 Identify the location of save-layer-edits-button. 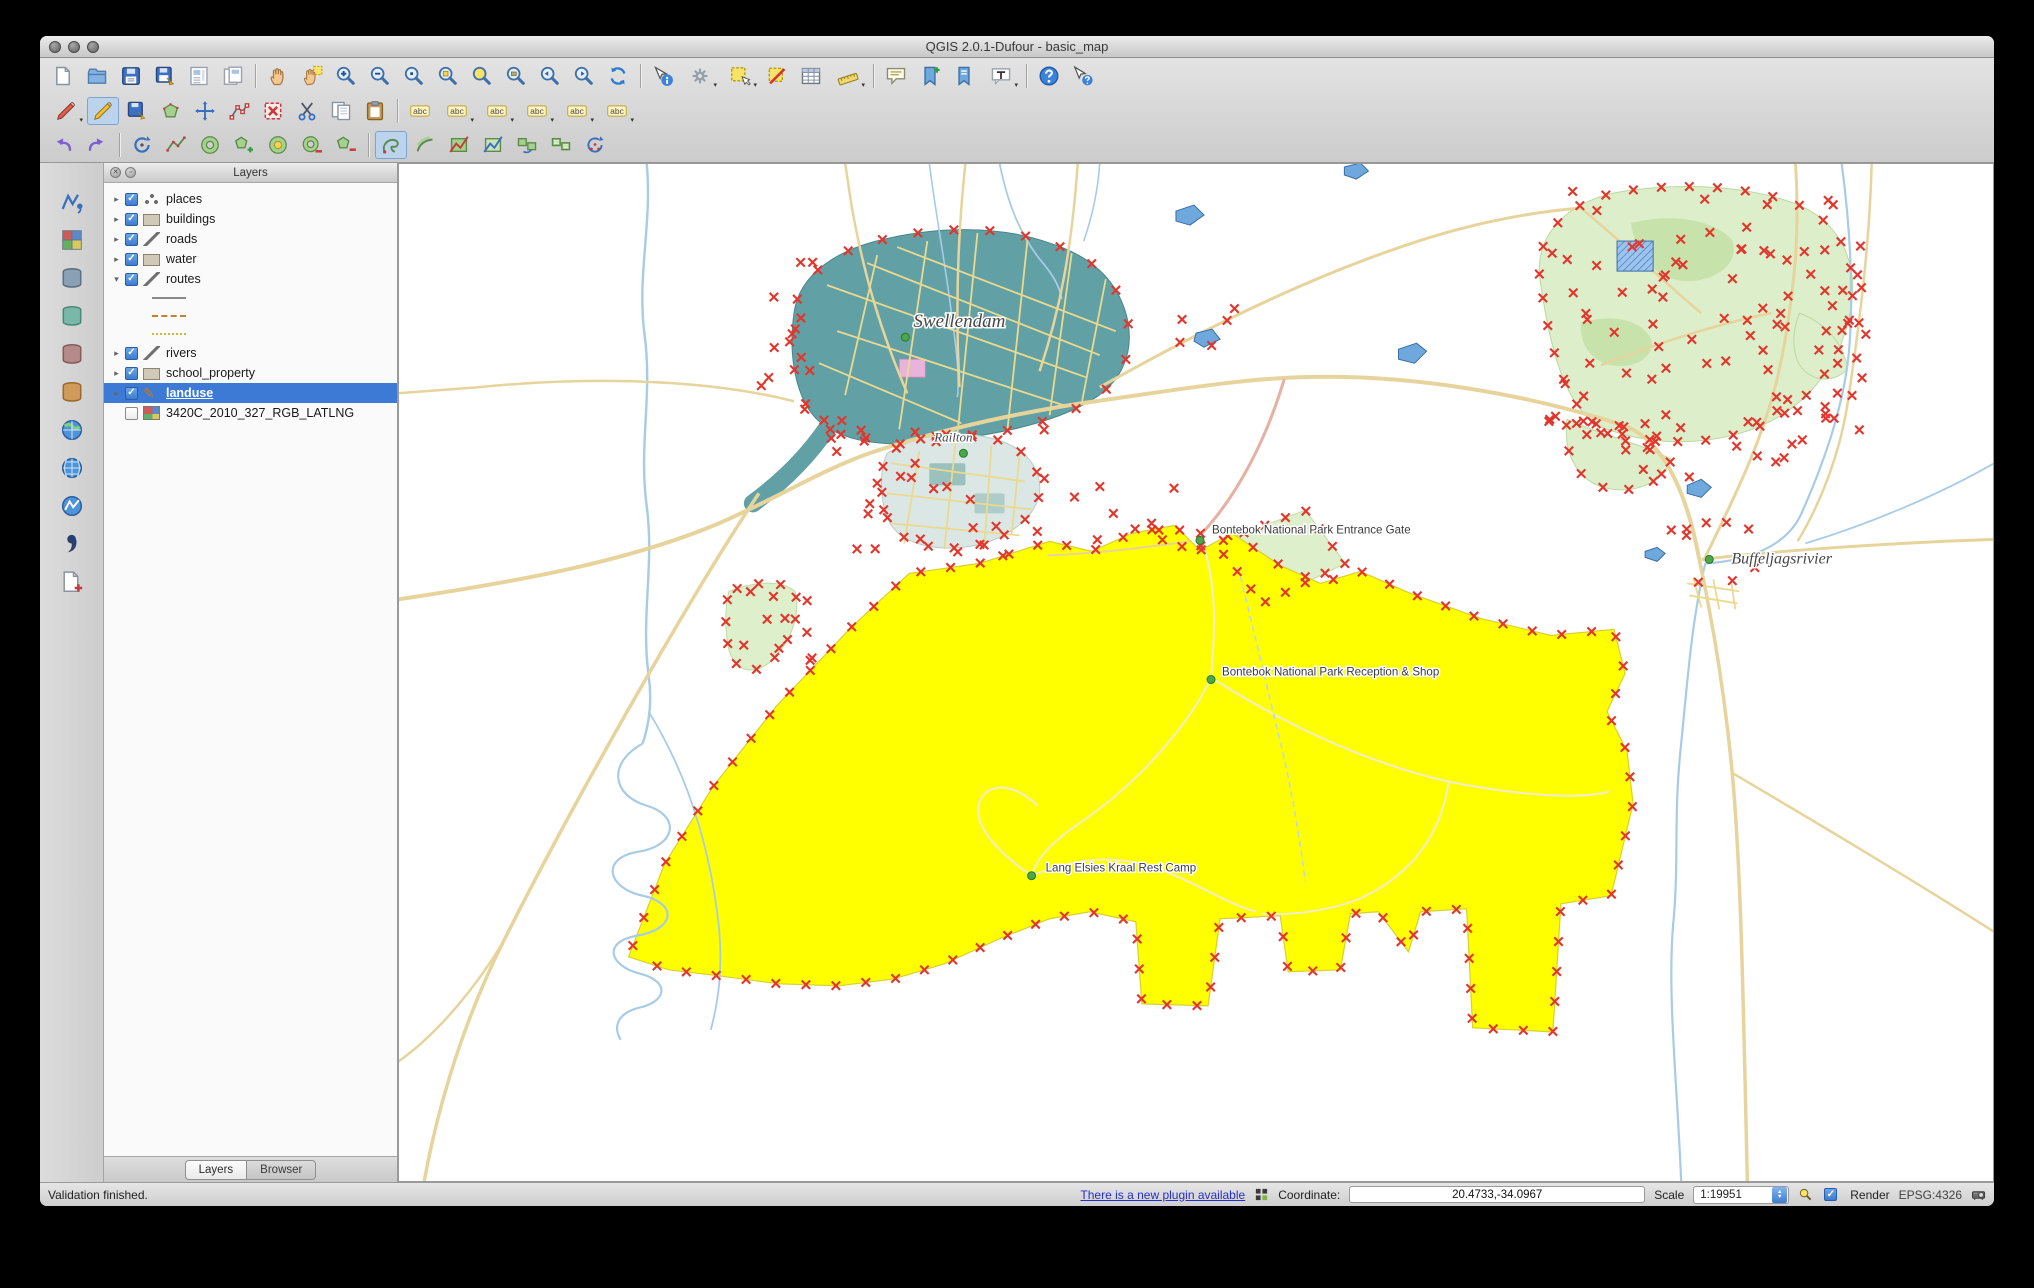
(137, 111).